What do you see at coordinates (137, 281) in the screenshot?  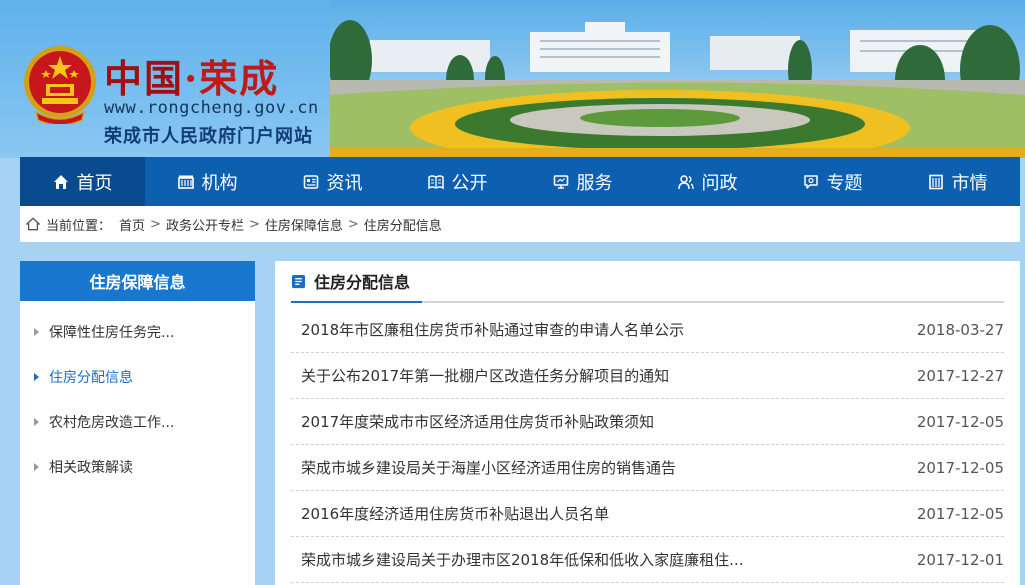 I see `sidebar-title: 住房保障信息` at bounding box center [137, 281].